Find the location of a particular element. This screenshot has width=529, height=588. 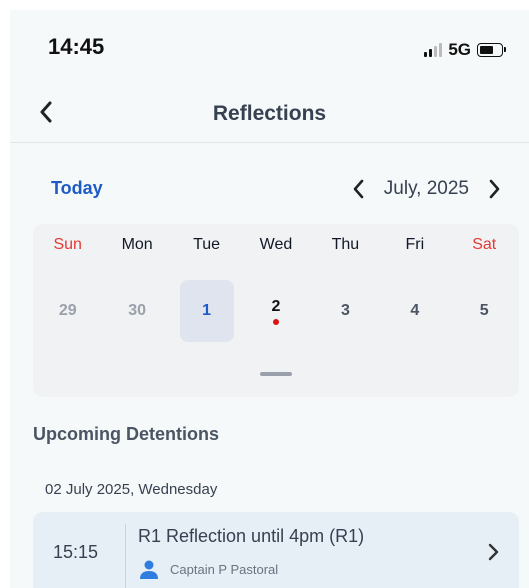

signal-icon is located at coordinates (433, 50).